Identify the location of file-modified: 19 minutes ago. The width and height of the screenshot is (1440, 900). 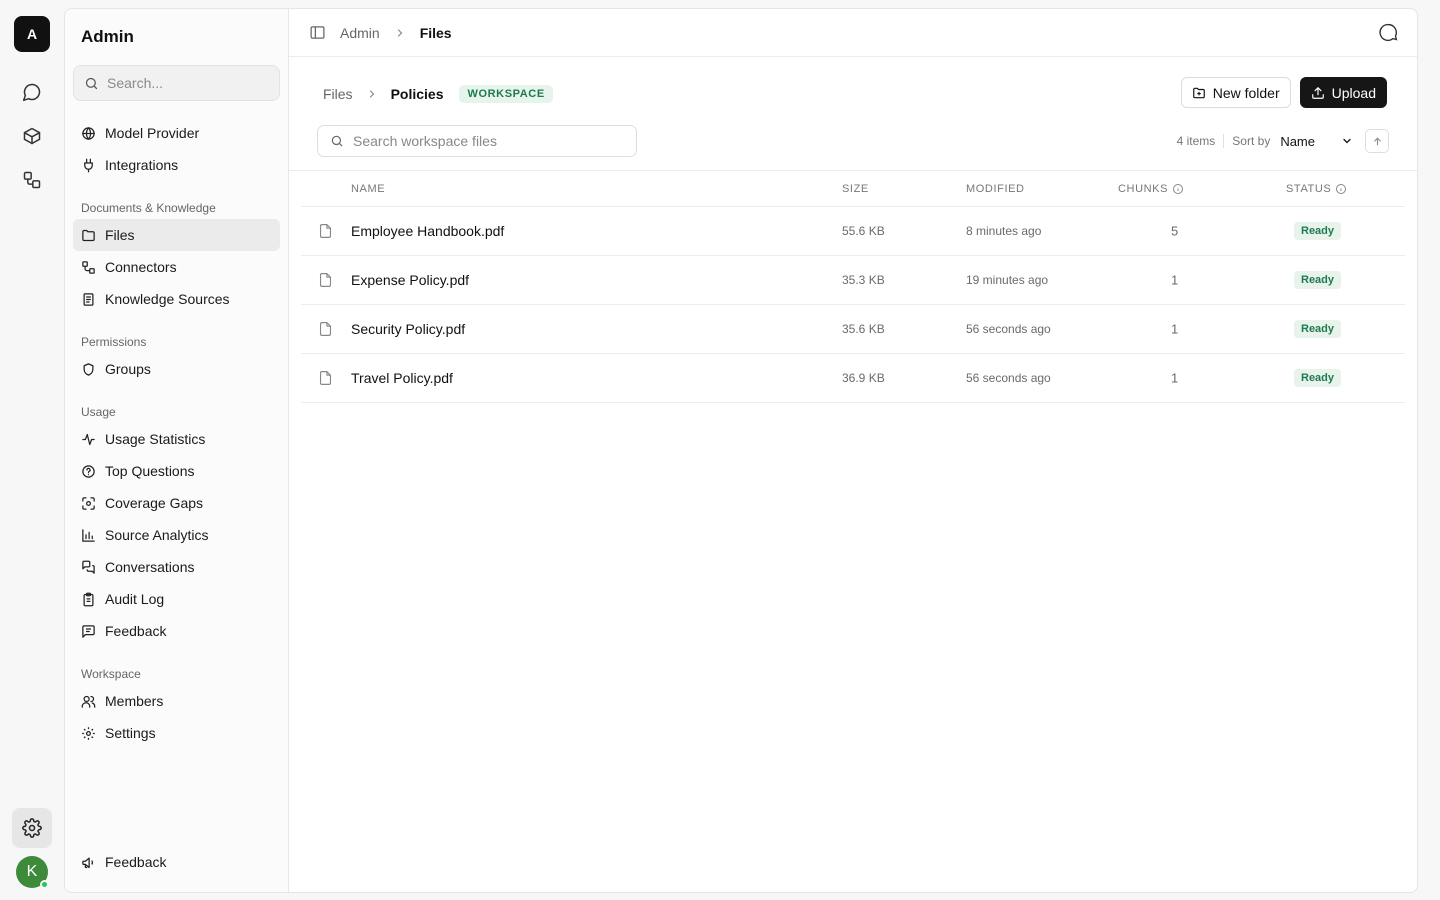
(1007, 280).